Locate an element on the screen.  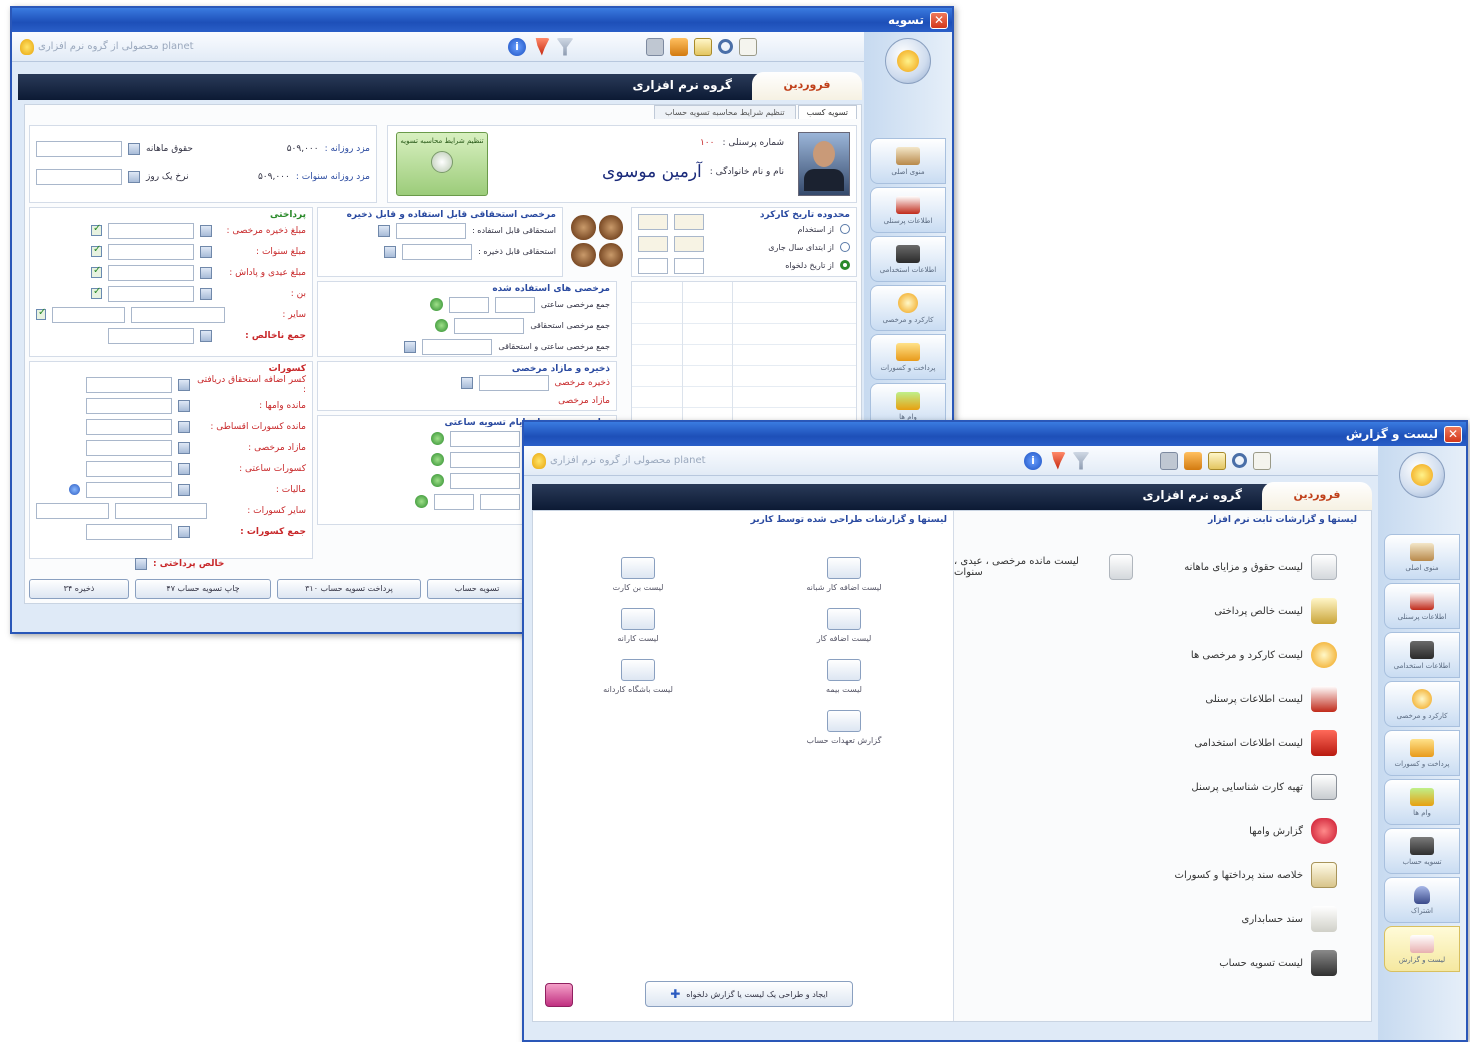
report-item: گزارش وامها is located at coordinates (1237, 831).